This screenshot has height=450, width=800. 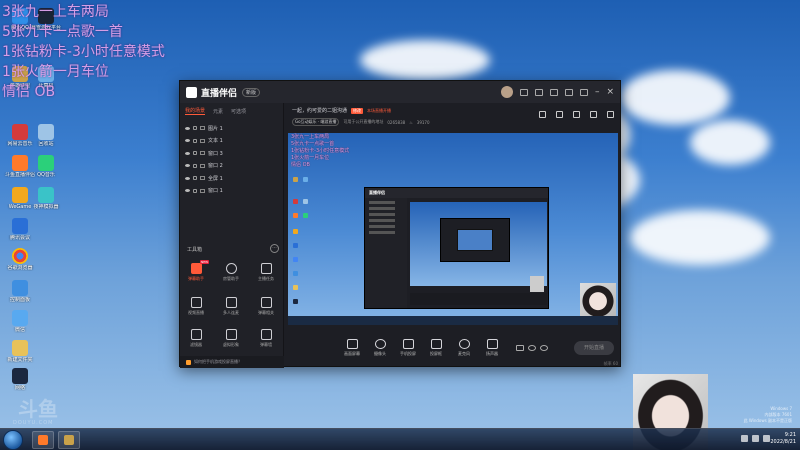 I want to click on bag-icon, so click(x=559, y=114).